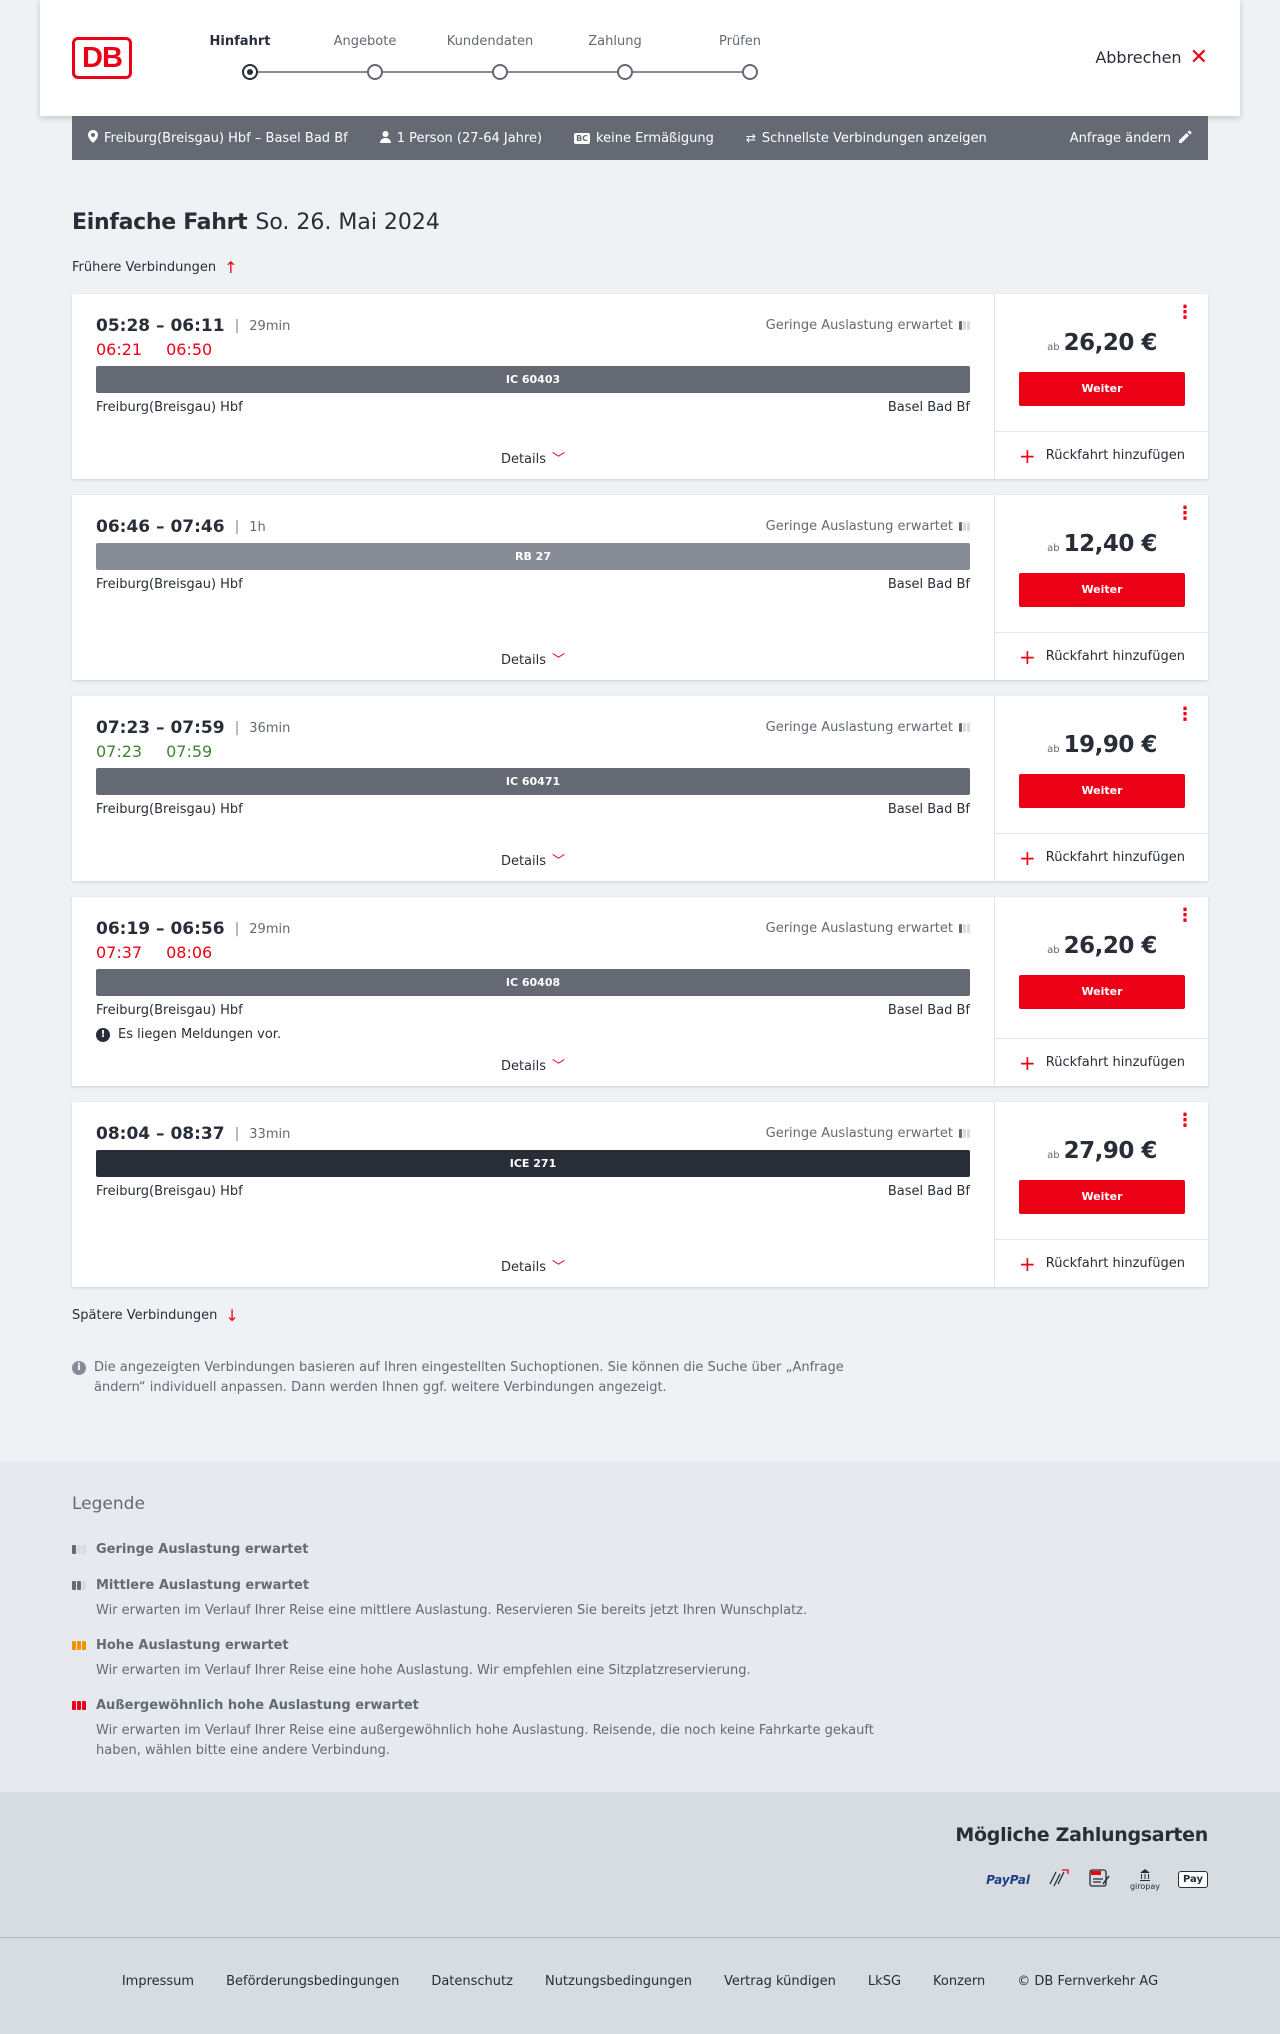 This screenshot has height=2034, width=1280. What do you see at coordinates (160, 728) in the screenshot?
I see `scheduled-times: 07:23 – 07:59` at bounding box center [160, 728].